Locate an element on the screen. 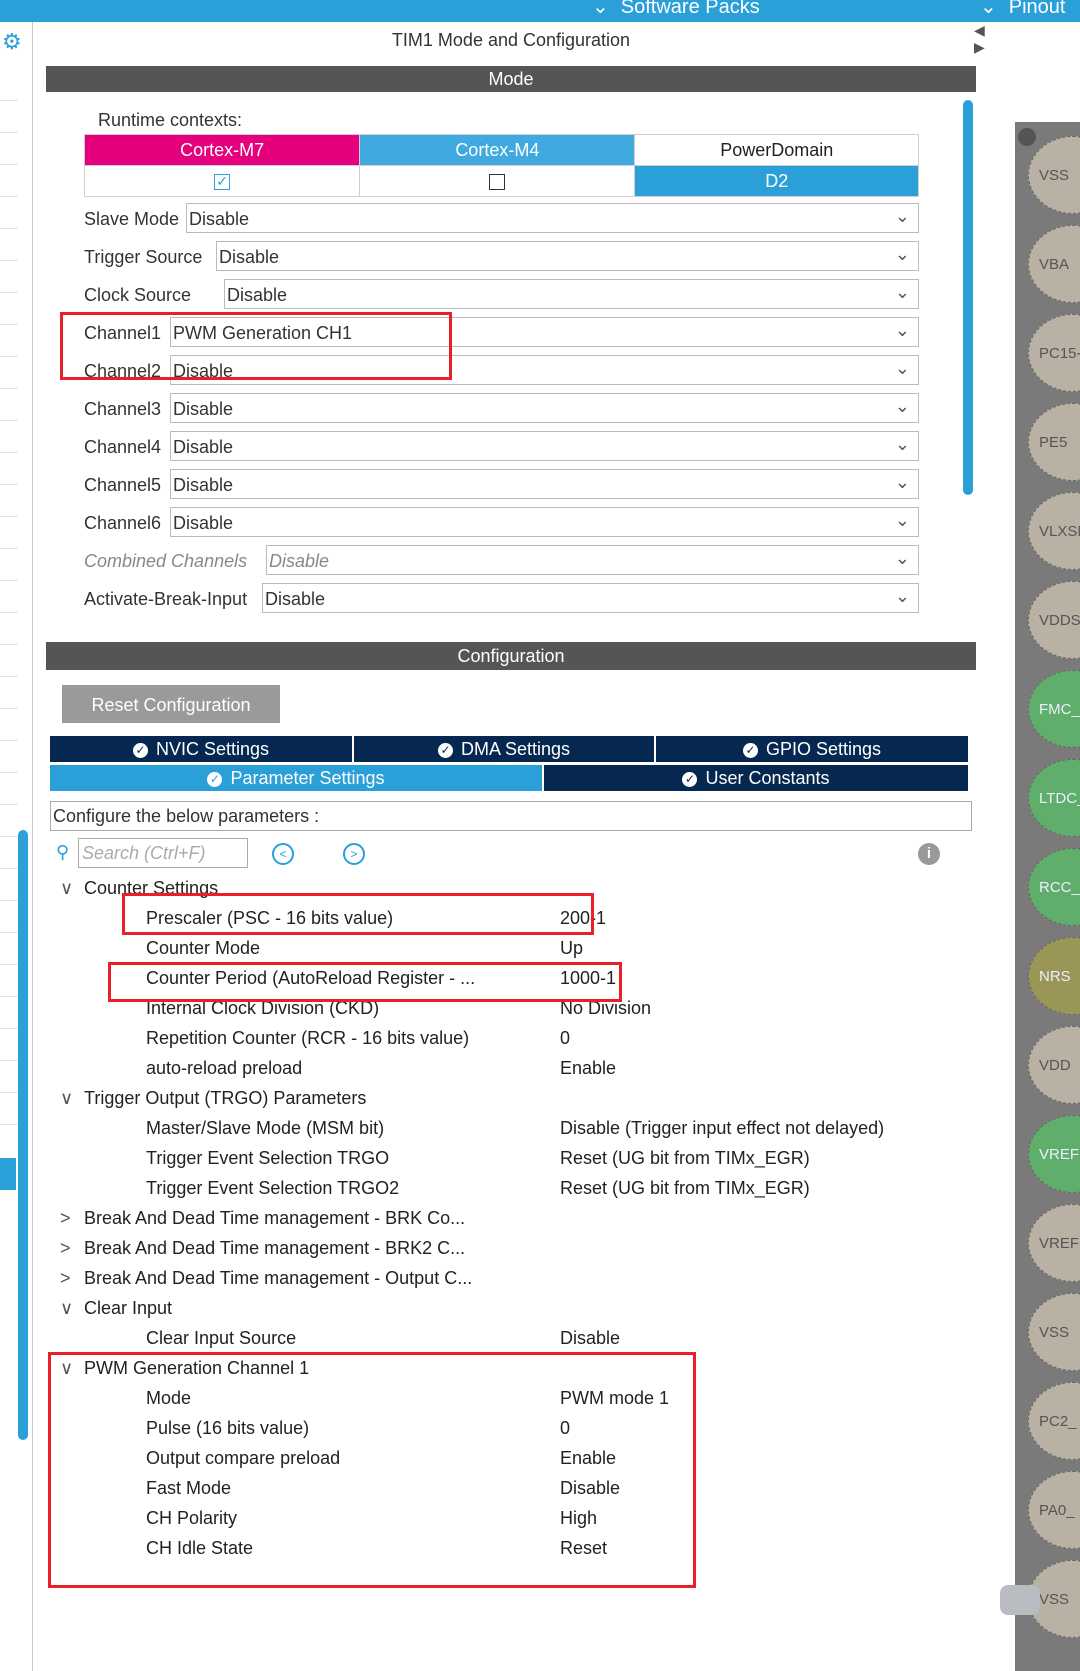 Image resolution: width=1080 pixels, height=1671 pixels. group-label: Trigger Output (TRGO) Parameters is located at coordinates (225, 1098).